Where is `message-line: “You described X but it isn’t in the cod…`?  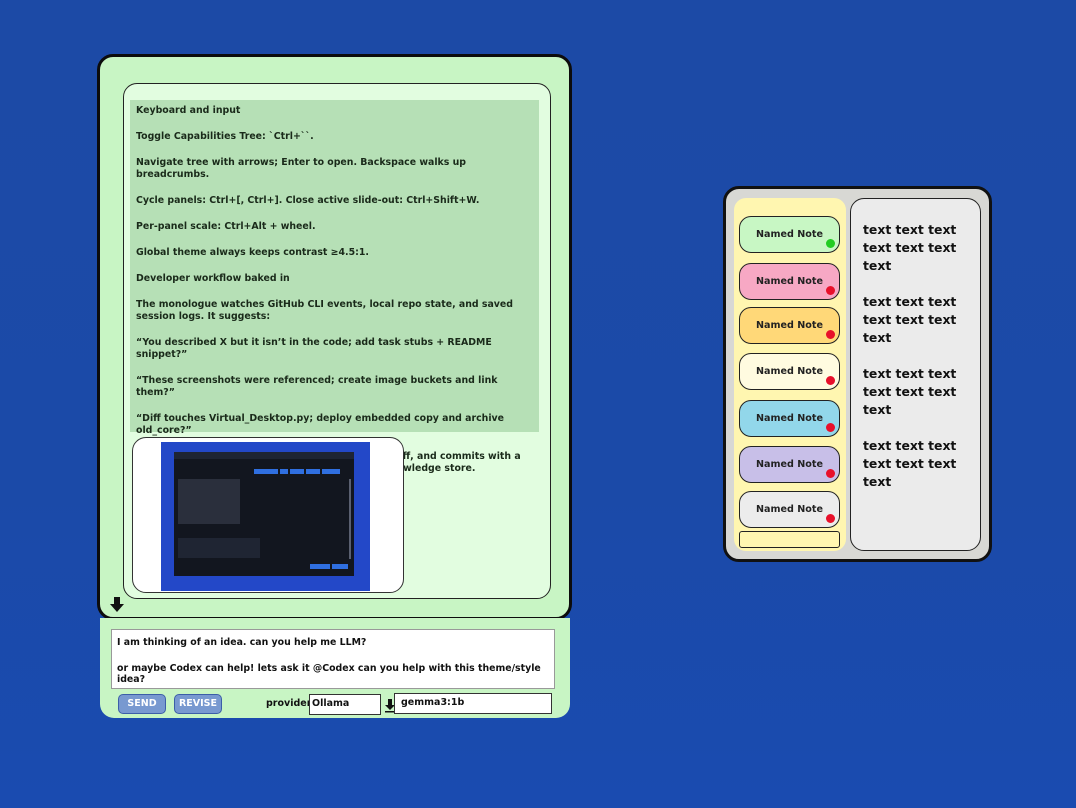
message-line: “You described X but it isn’t in the cod… is located at coordinates (314, 348).